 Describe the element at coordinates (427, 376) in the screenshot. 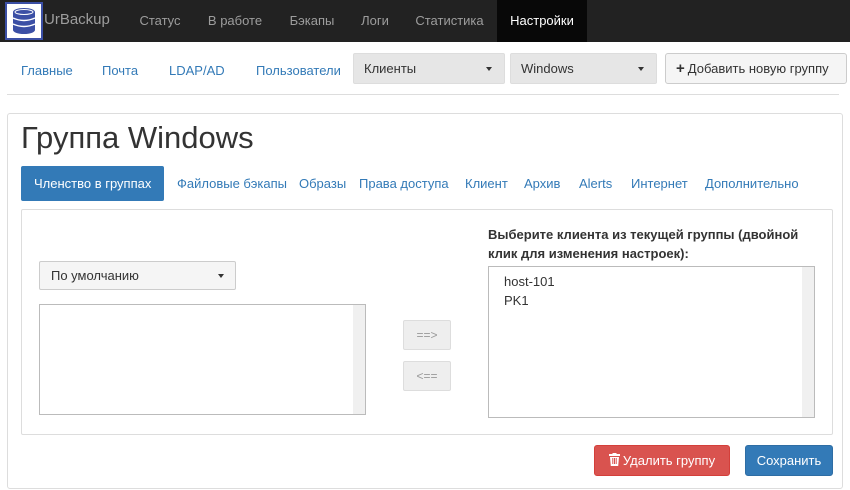

I see `move-left-button: <==` at that location.